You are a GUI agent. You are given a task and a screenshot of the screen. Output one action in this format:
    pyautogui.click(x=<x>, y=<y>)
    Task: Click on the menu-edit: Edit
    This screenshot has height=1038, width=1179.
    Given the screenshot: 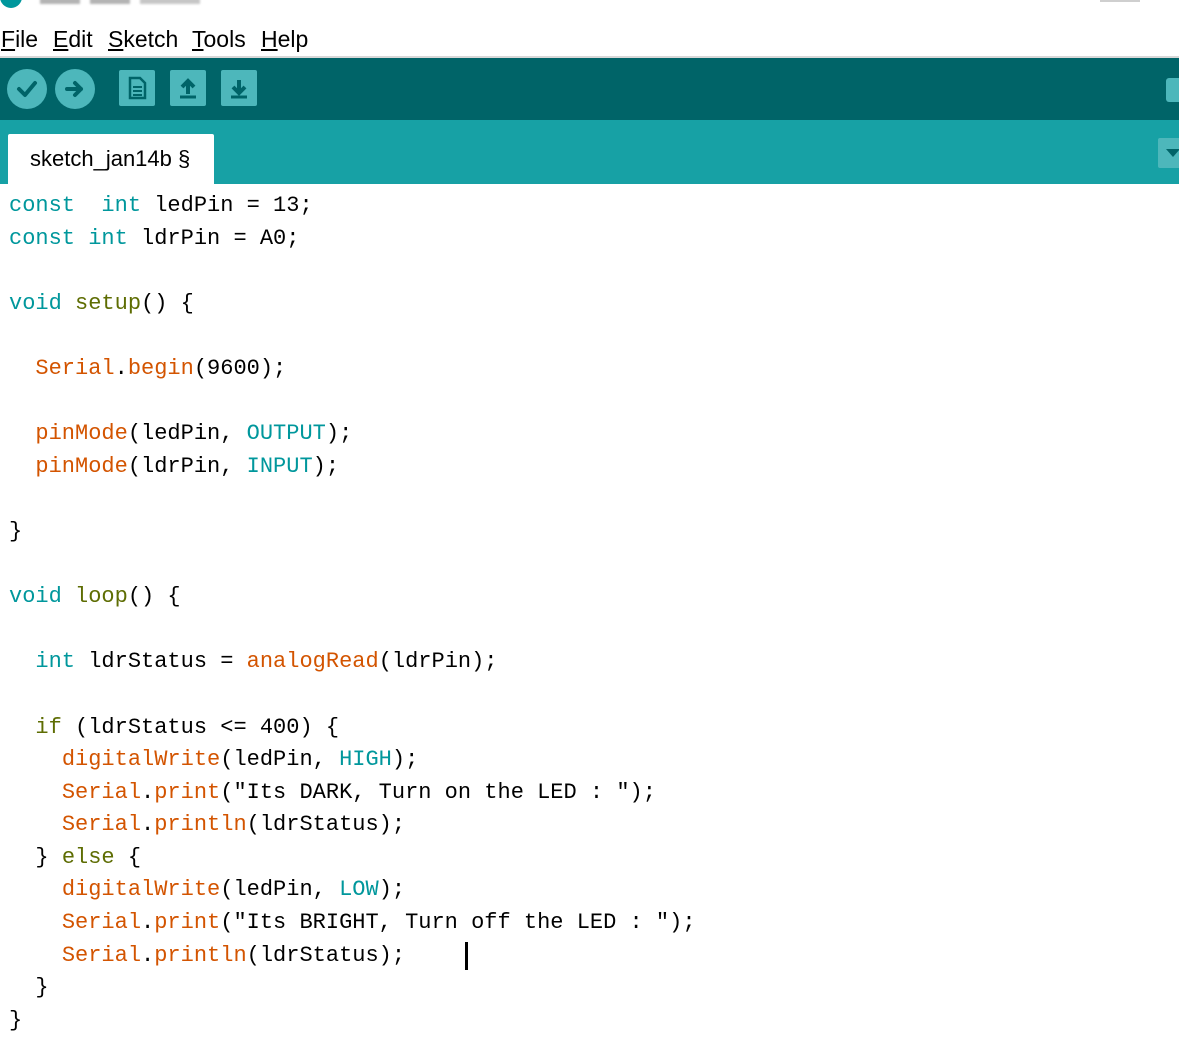 What is the action you would take?
    pyautogui.click(x=73, y=39)
    